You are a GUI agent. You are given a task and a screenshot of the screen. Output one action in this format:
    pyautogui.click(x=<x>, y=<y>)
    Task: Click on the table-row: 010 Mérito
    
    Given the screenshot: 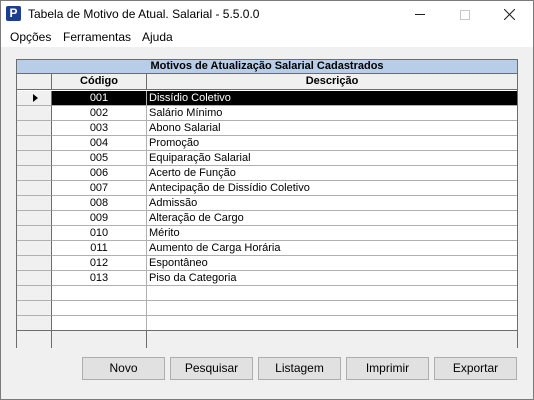 What is the action you would take?
    pyautogui.click(x=267, y=233)
    